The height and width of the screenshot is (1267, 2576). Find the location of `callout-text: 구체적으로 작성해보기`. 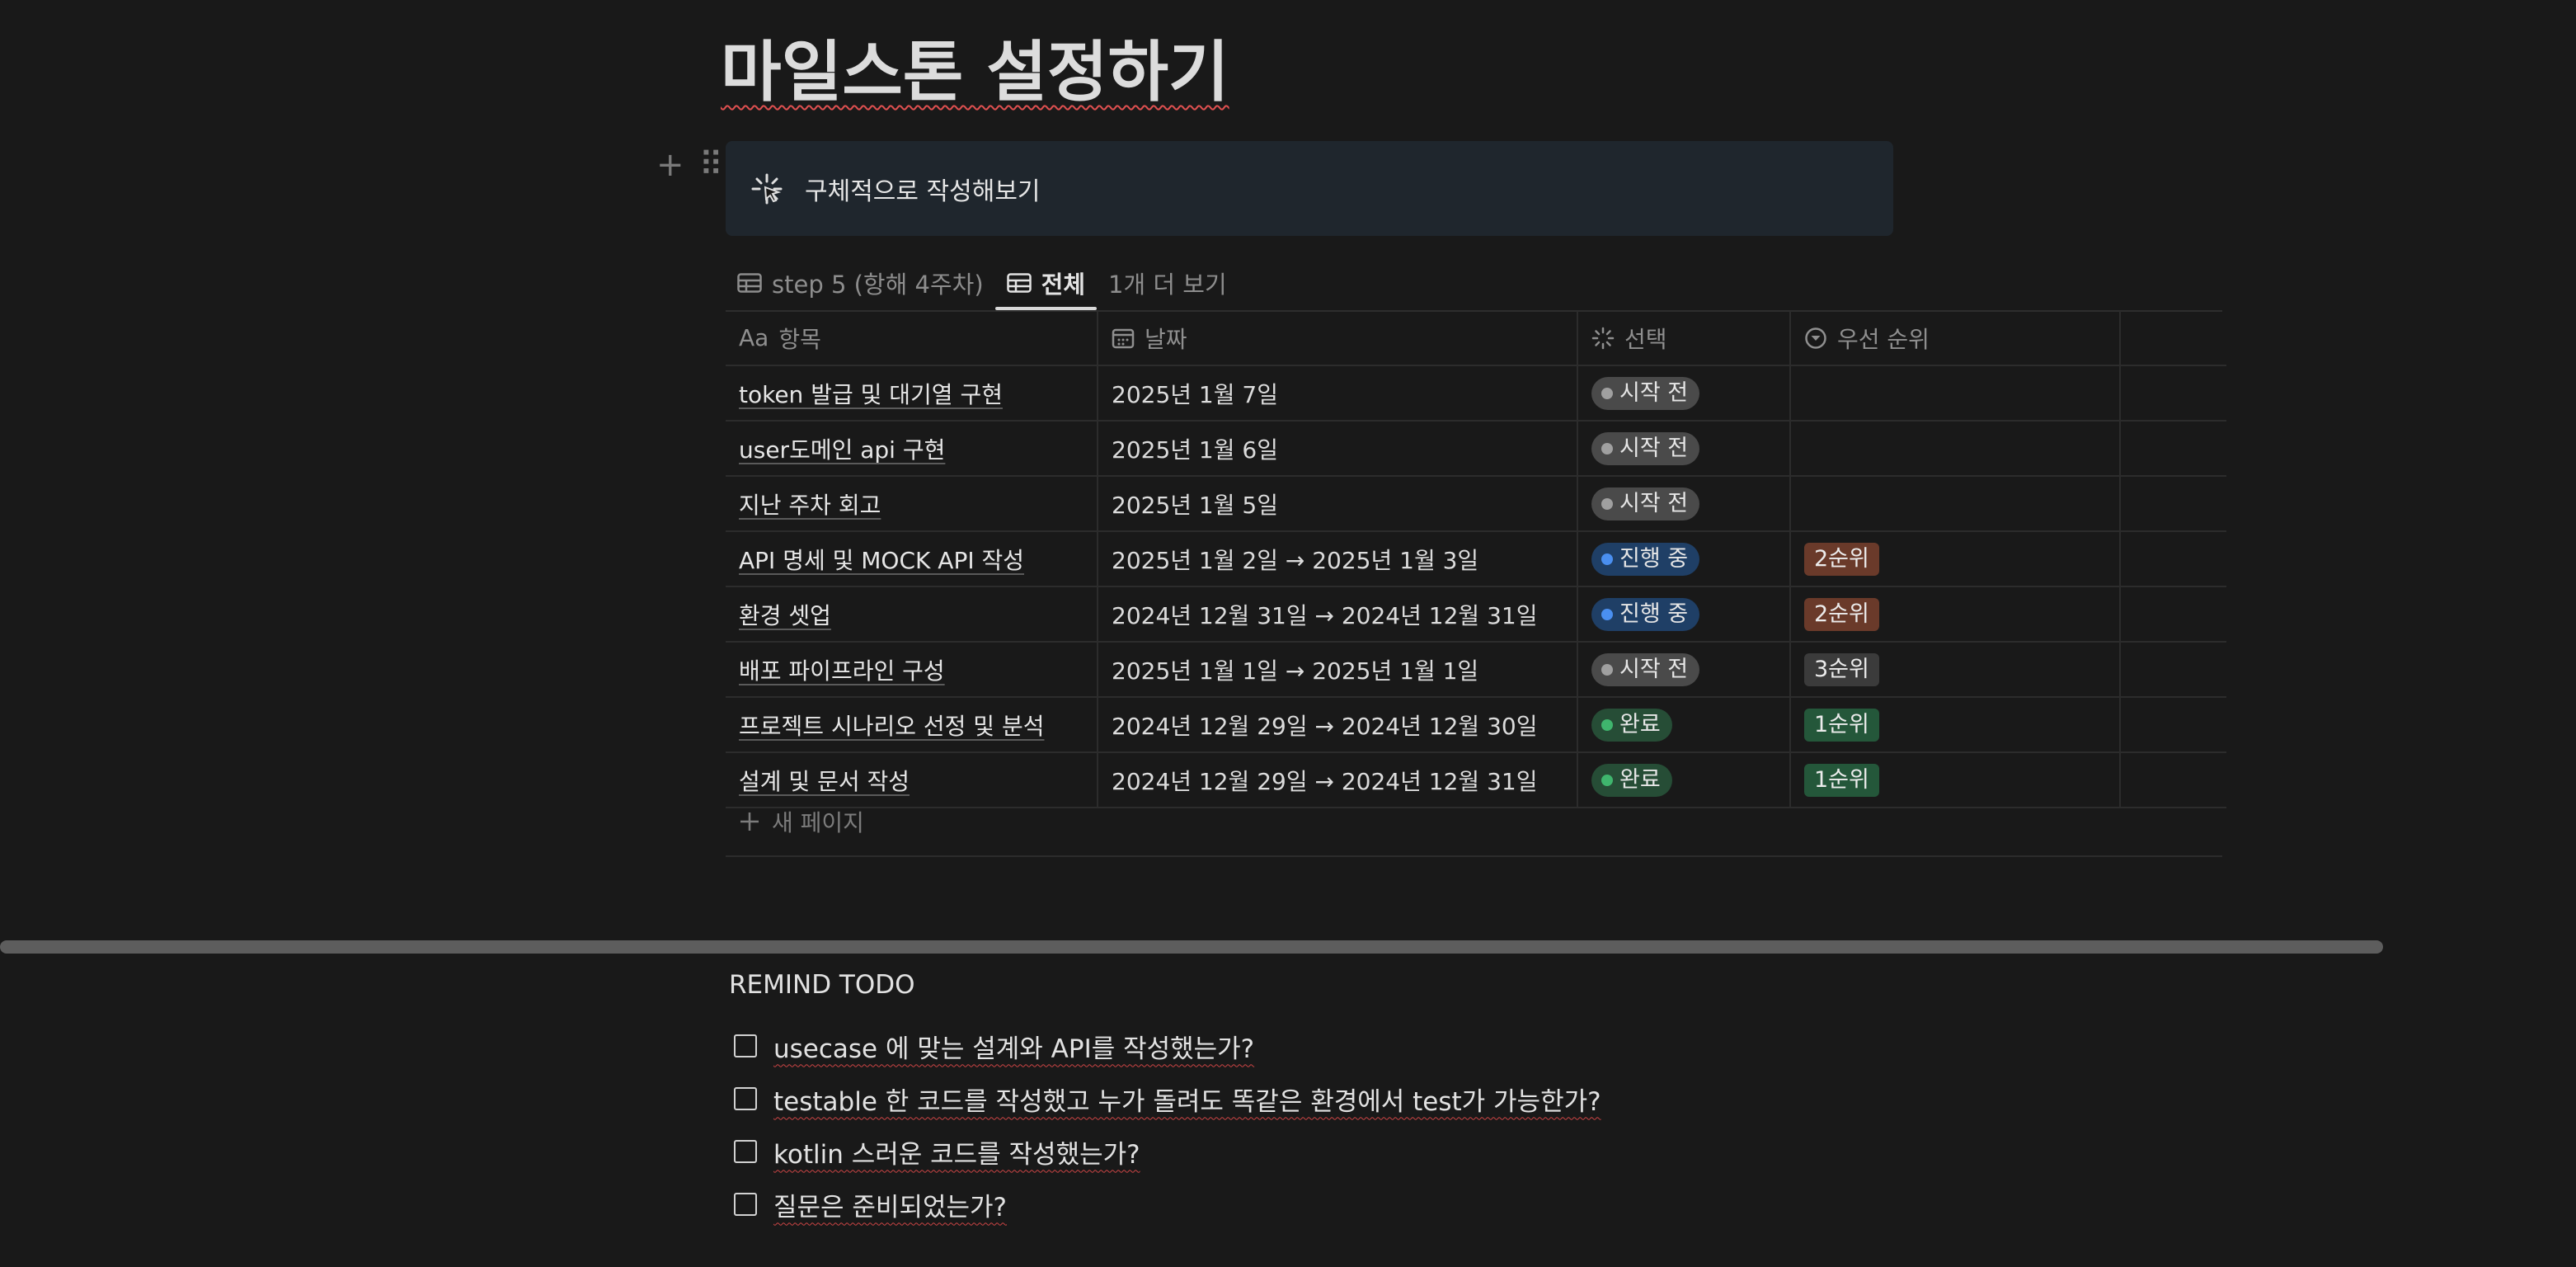

callout-text: 구체적으로 작성해보기 is located at coordinates (923, 191).